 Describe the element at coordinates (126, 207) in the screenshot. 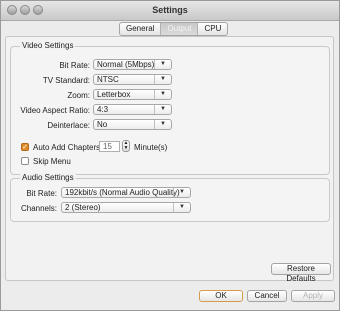

I see `channels-select: 2 (Stereo) ▼` at that location.